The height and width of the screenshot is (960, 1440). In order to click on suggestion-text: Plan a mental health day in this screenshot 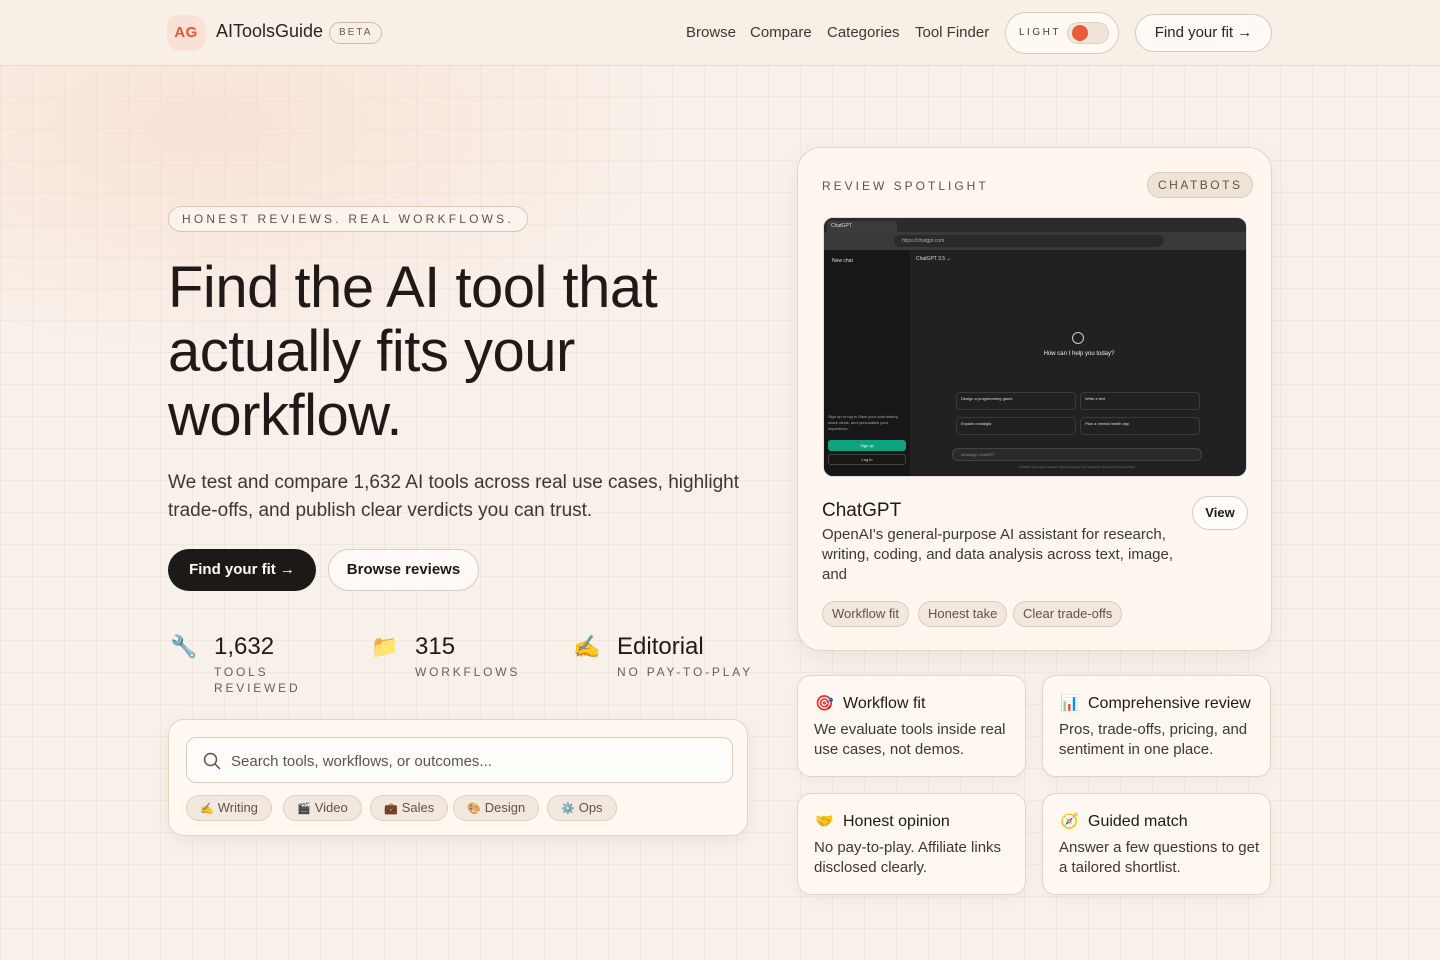, I will do `click(1107, 423)`.